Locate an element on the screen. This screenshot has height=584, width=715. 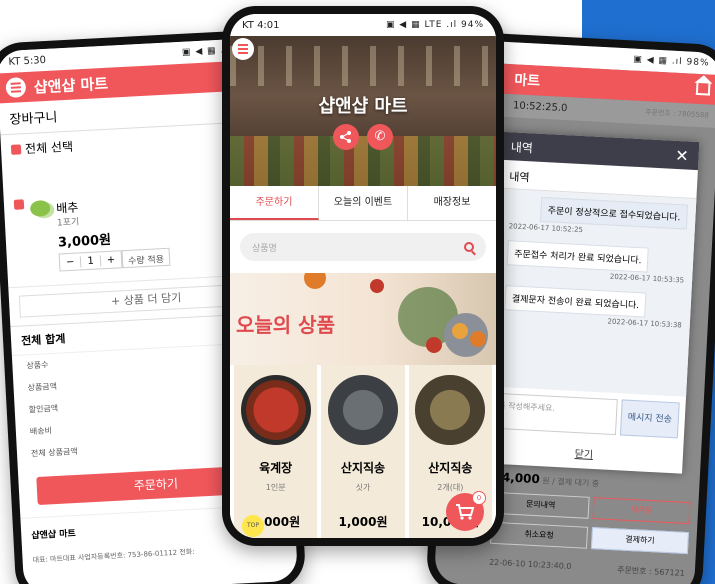
item-checkbox is located at coordinates (19, 204).